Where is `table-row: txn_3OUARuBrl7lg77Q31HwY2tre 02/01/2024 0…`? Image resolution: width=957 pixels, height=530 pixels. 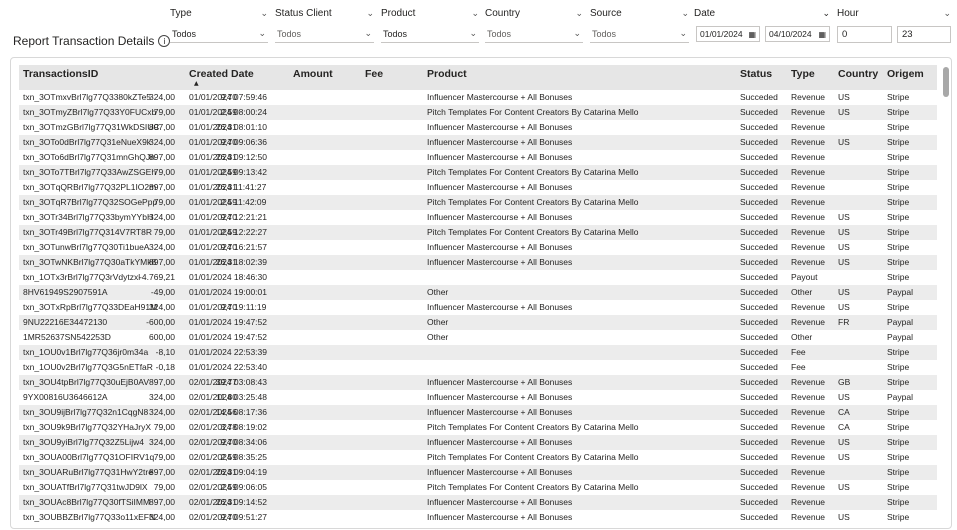
table-row: txn_3OUARuBrl7lg77Q31HwY2tre 02/01/2024 0… is located at coordinates (478, 472).